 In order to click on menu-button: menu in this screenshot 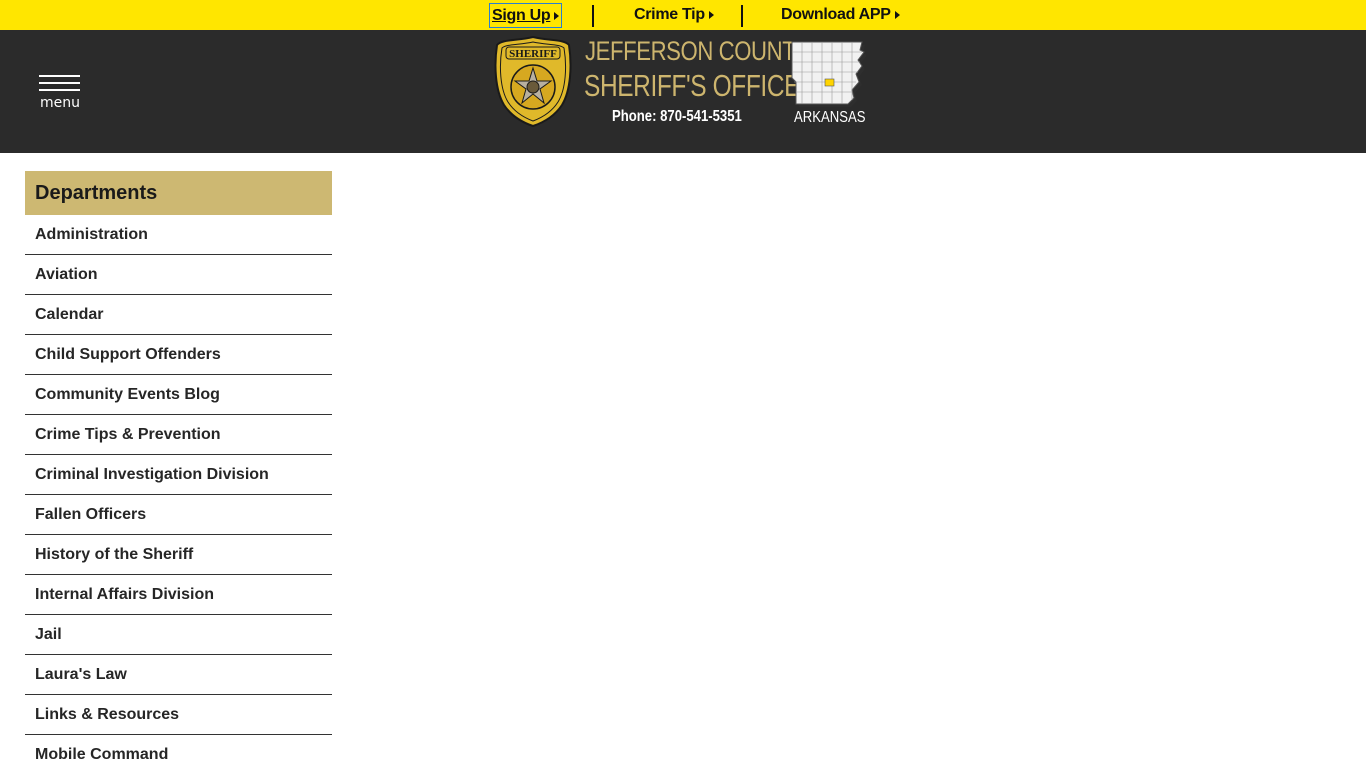, I will do `click(60, 95)`.